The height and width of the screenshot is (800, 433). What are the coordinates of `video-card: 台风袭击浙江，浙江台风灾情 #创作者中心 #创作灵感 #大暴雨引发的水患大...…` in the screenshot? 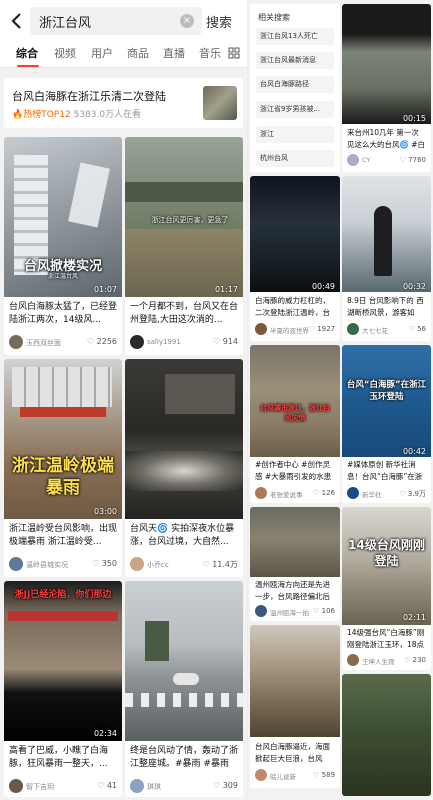 It's located at (295, 424).